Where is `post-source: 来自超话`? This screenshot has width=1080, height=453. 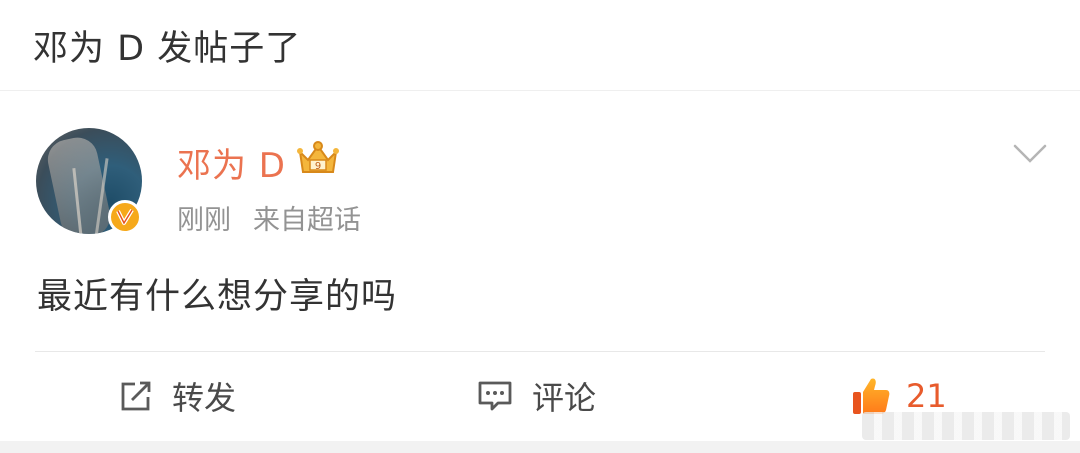
post-source: 来自超话 is located at coordinates (307, 220).